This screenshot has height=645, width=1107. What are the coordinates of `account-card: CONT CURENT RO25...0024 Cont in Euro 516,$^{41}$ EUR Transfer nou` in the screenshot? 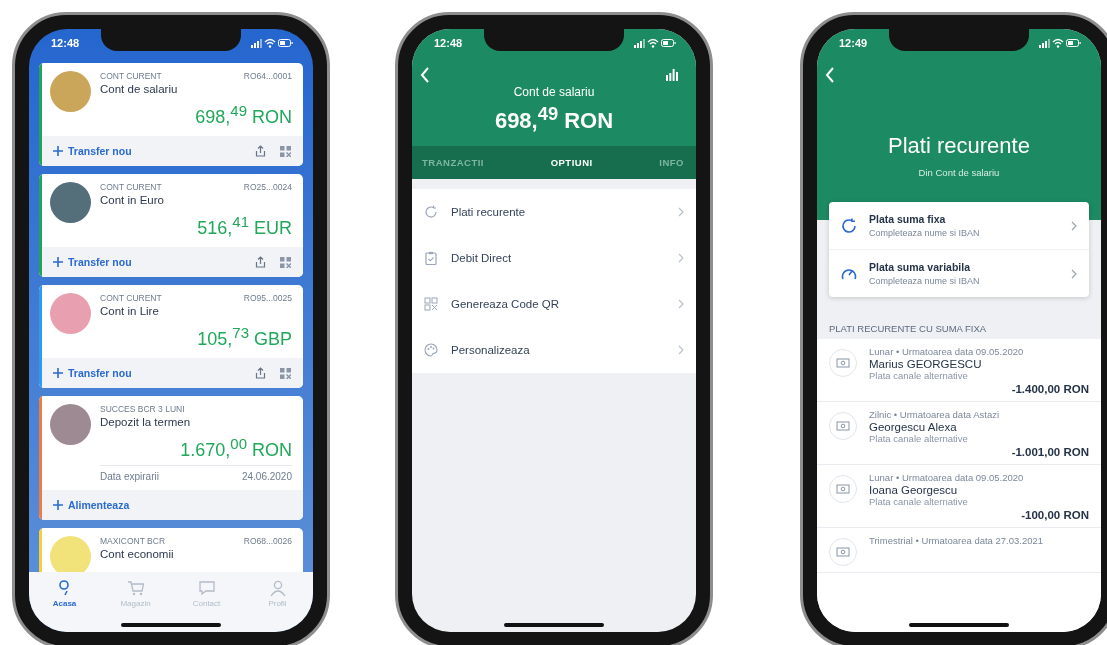 It's located at (171, 225).